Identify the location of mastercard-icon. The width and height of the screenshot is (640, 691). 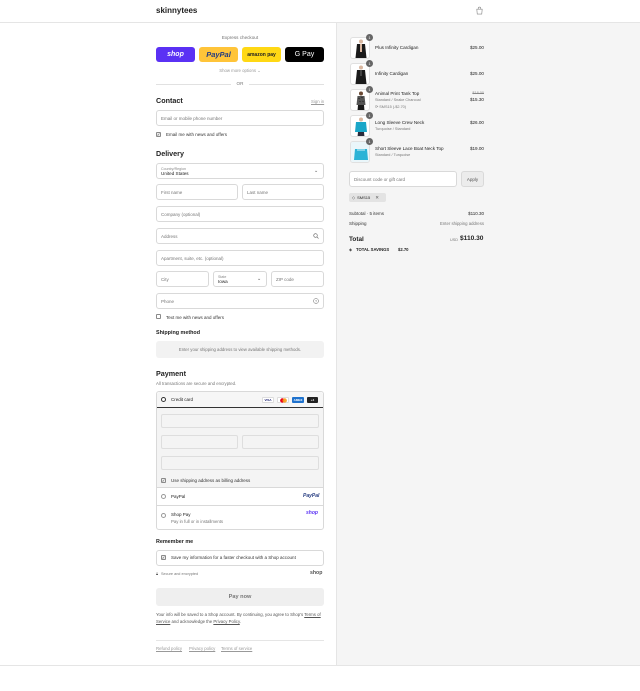
(283, 400).